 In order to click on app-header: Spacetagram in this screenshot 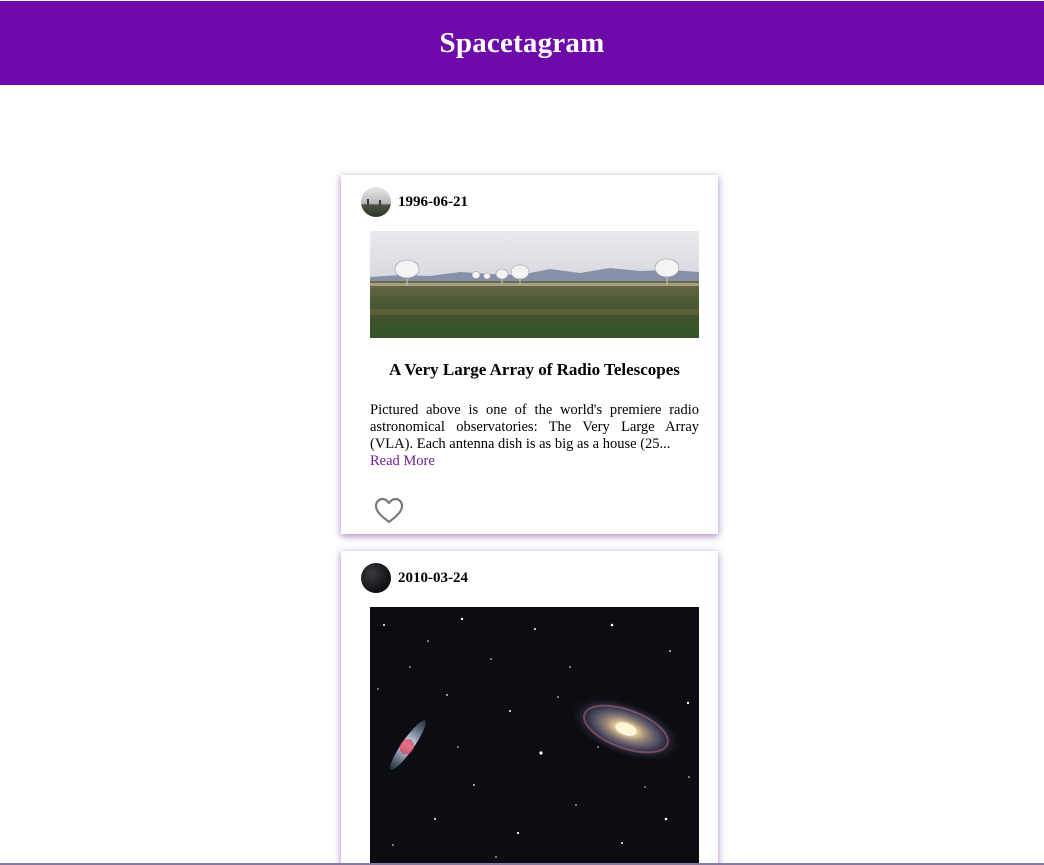, I will do `click(522, 43)`.